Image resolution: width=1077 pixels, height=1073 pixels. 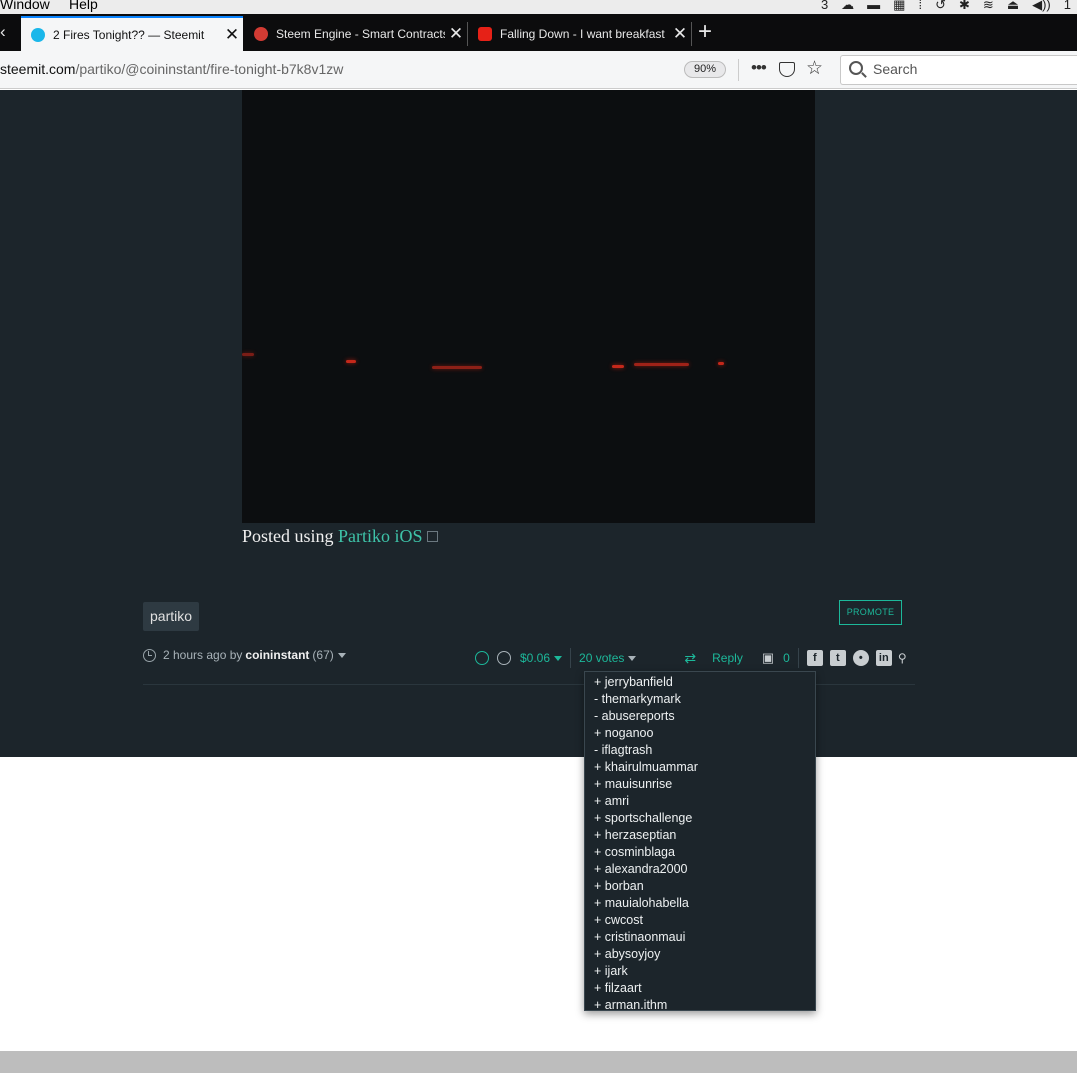 I want to click on volume-icon: ◀)), so click(x=1041, y=6).